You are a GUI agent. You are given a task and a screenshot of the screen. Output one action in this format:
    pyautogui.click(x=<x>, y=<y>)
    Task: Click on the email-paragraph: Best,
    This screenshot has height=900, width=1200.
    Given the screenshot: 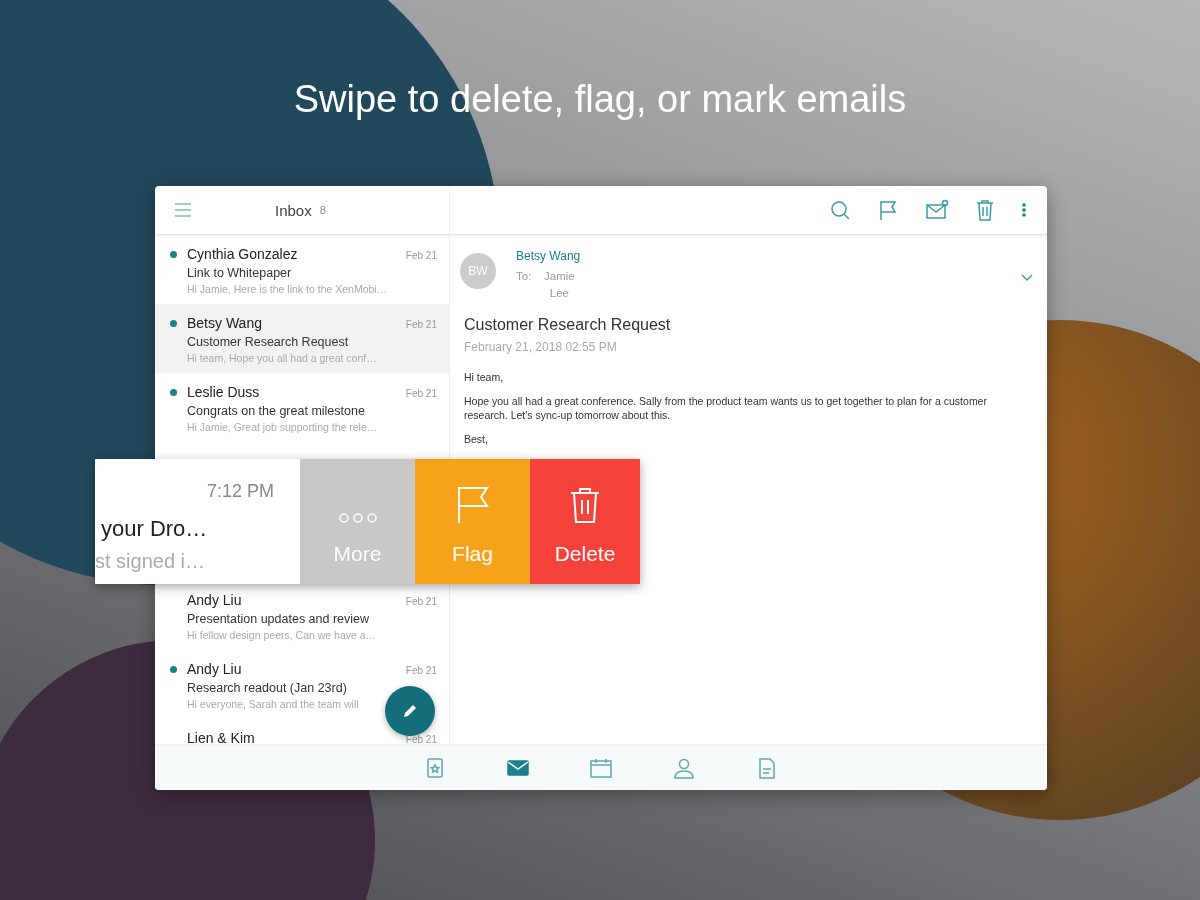 What is the action you would take?
    pyautogui.click(x=476, y=439)
    